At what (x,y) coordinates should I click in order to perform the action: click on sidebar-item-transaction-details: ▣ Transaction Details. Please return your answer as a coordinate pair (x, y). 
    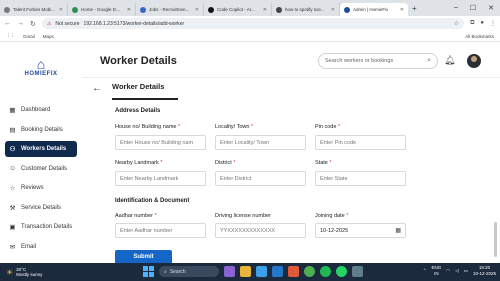
    Looking at the image, I should click on (41, 227).